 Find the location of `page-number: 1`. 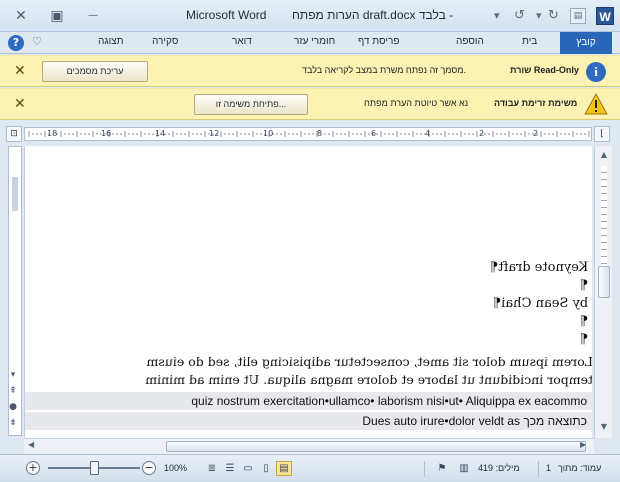

page-number: 1 is located at coordinates (549, 468).